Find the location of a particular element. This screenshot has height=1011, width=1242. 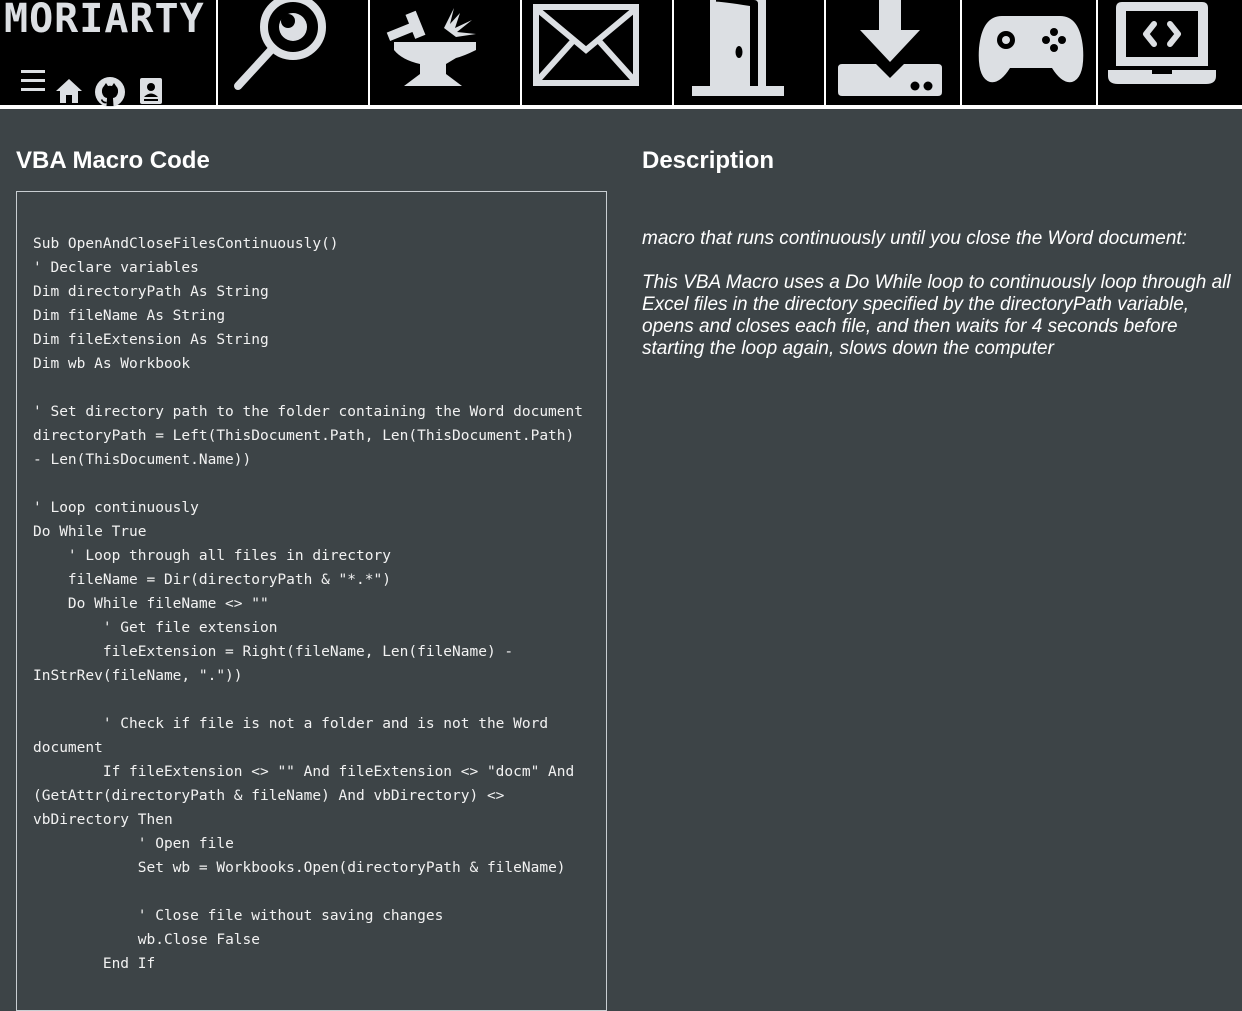

github-icon is located at coordinates (110, 92).